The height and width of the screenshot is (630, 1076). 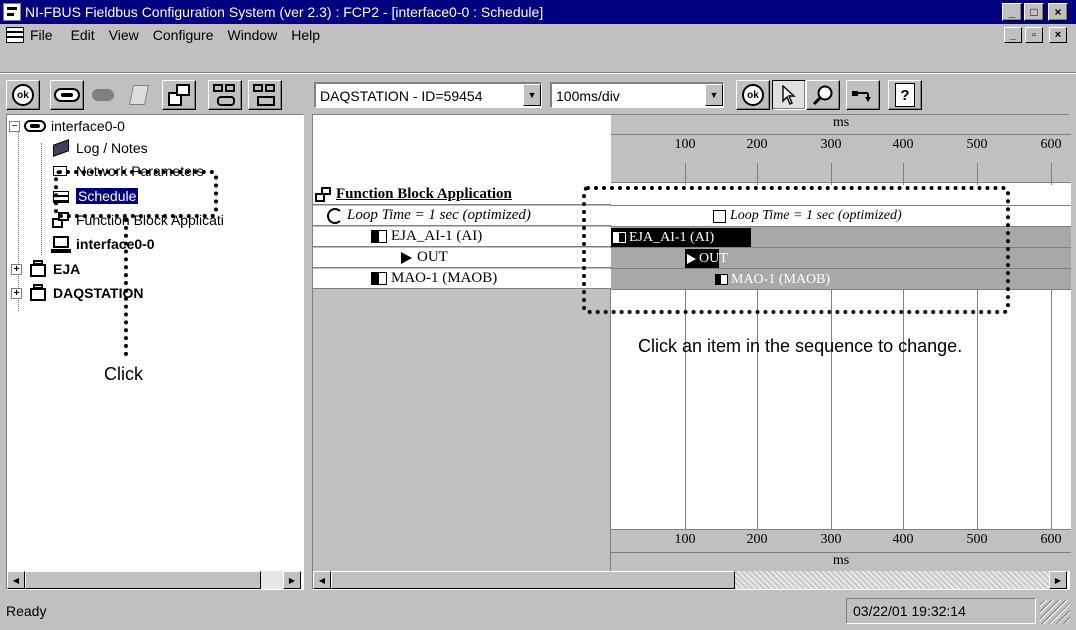 What do you see at coordinates (88, 126) in the screenshot?
I see `tree-root-label: interface0-0` at bounding box center [88, 126].